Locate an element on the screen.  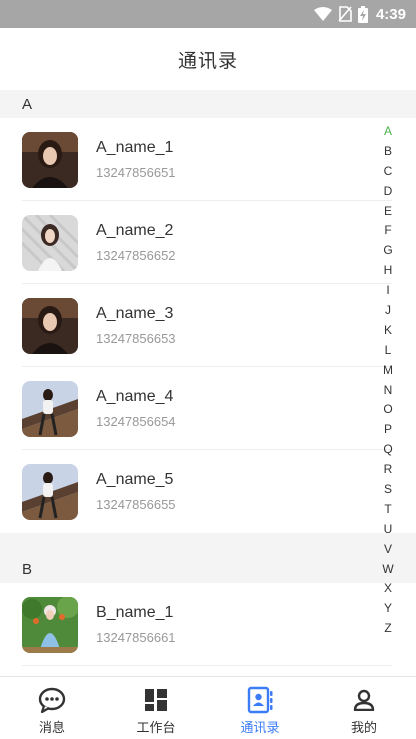
index-letter-a: A is located at coordinates (388, 132).